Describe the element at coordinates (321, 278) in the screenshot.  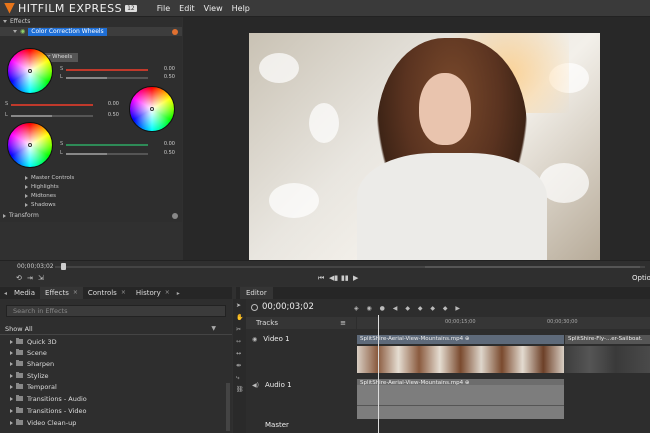
I see `previous-frame-icon: ⏮` at that location.